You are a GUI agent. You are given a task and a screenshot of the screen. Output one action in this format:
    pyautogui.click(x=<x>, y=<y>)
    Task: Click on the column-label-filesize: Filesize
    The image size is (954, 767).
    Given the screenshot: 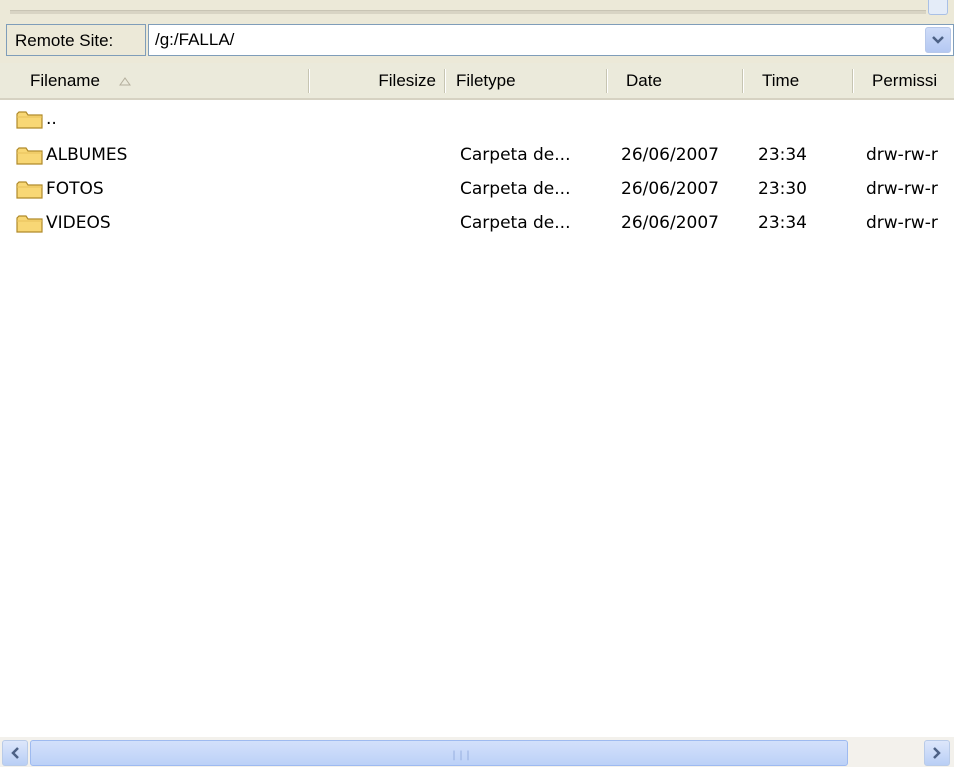 What is the action you would take?
    pyautogui.click(x=407, y=80)
    